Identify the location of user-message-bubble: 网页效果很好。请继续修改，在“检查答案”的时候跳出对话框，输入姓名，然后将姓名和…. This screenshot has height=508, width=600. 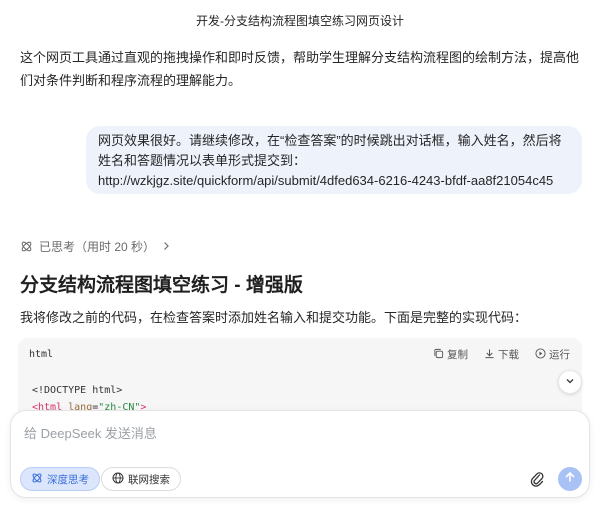
(334, 160).